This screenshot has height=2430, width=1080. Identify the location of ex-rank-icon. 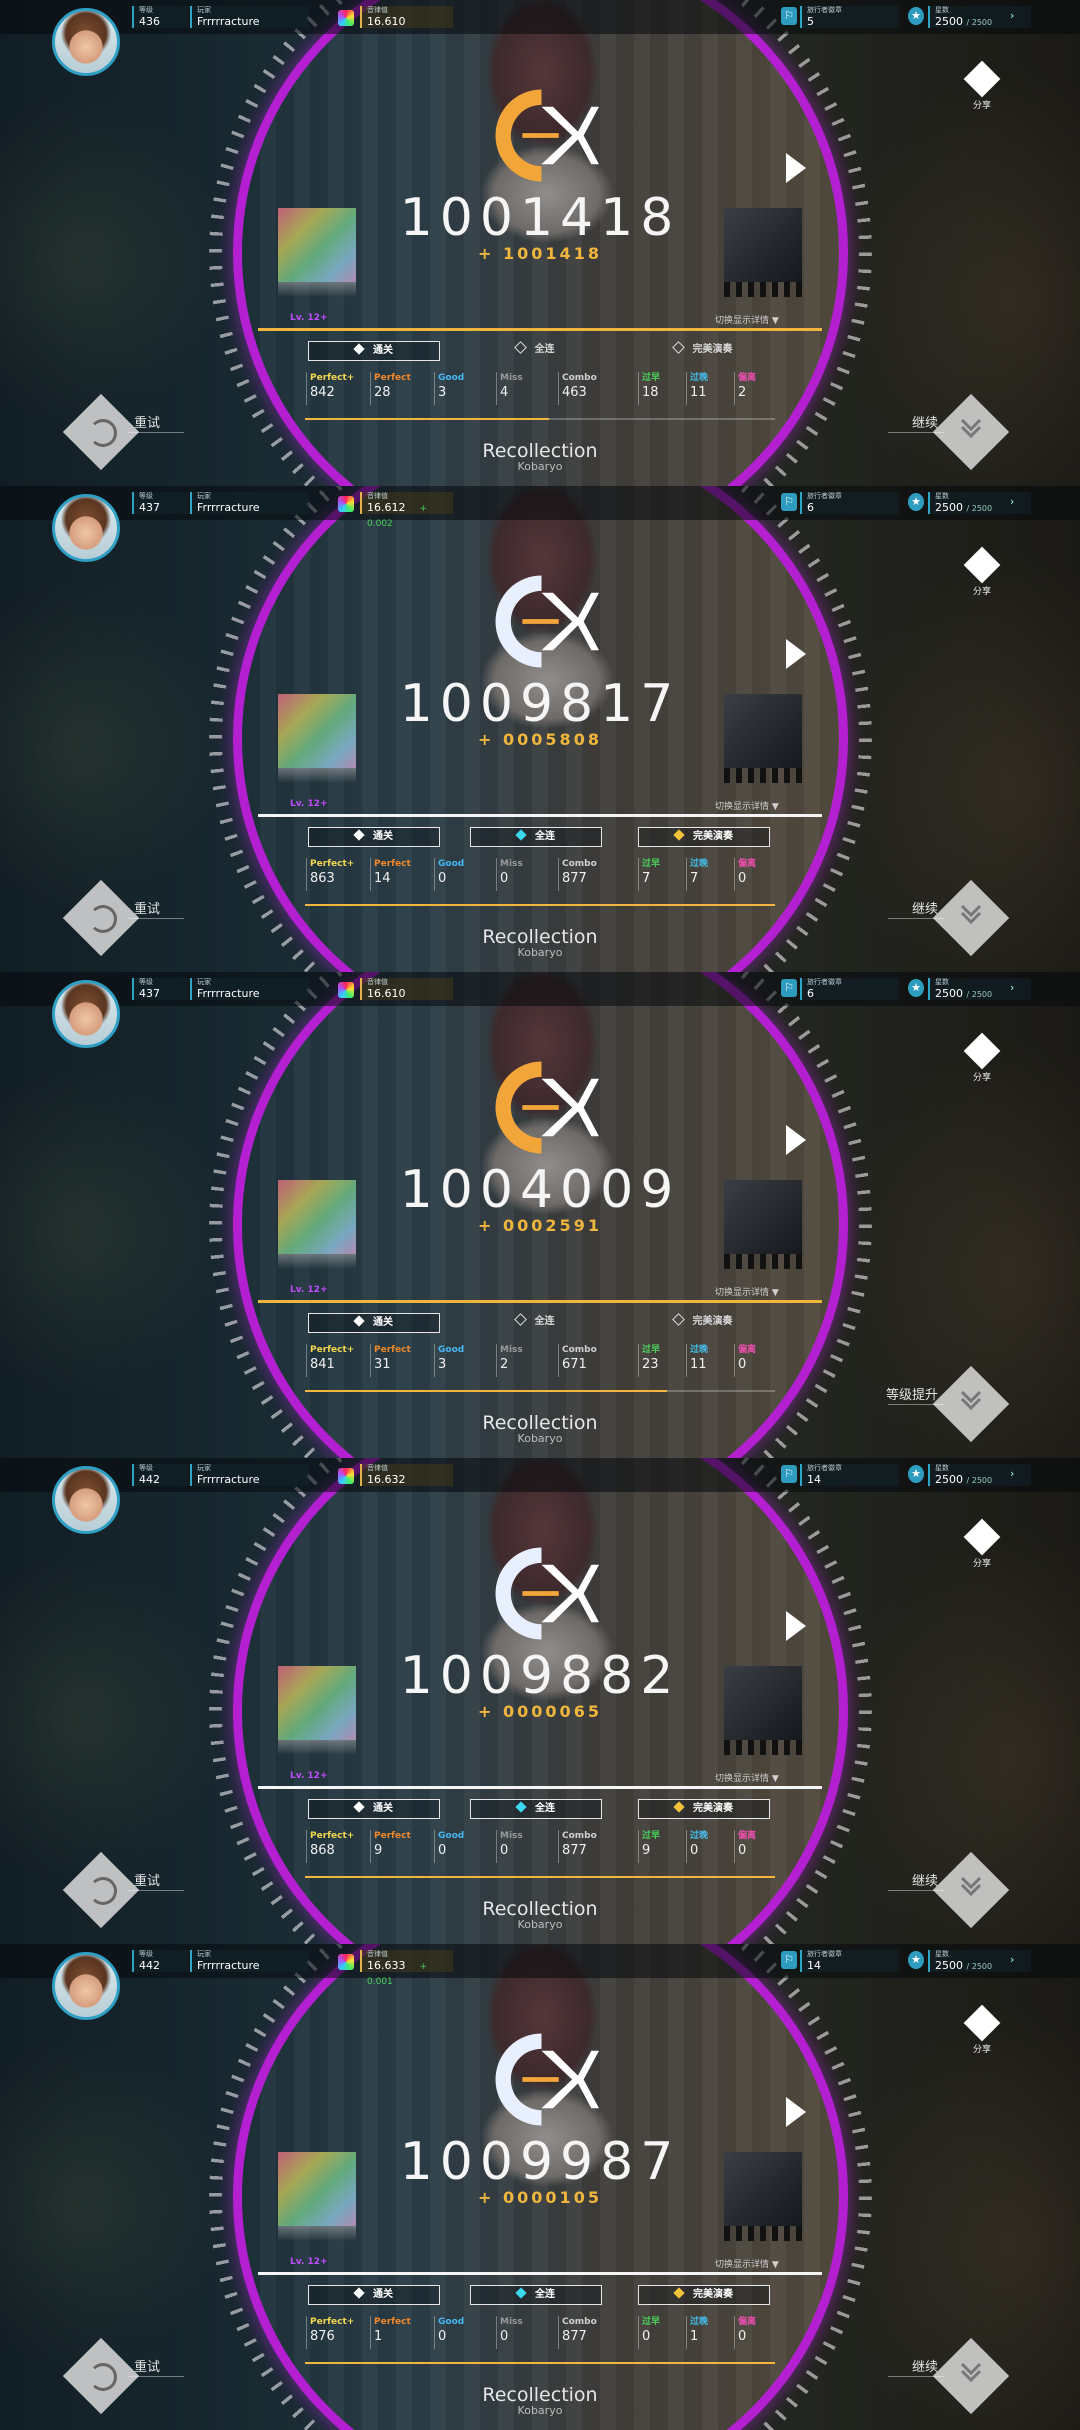
(547, 1107).